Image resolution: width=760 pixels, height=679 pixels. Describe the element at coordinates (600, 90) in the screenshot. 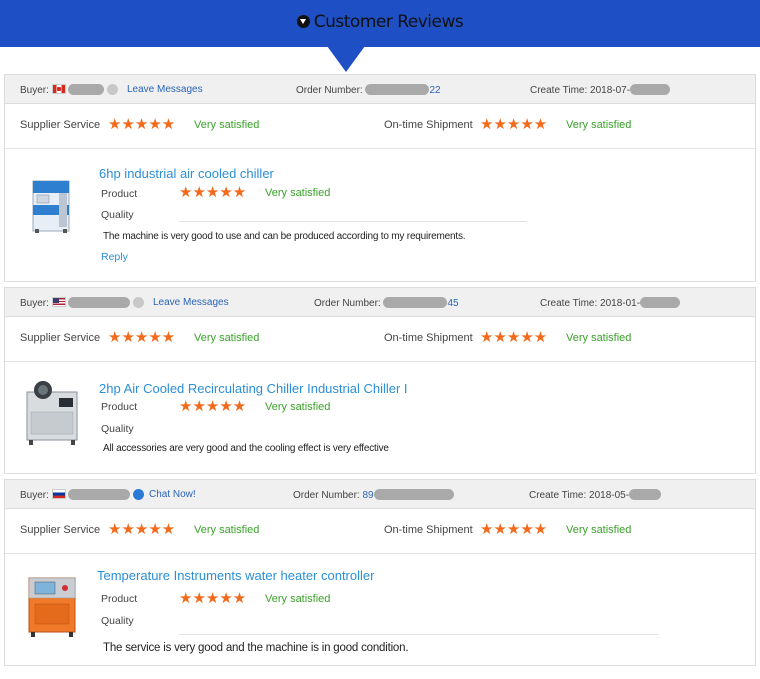

I see `create-time: Create Time: 2018-07-` at that location.